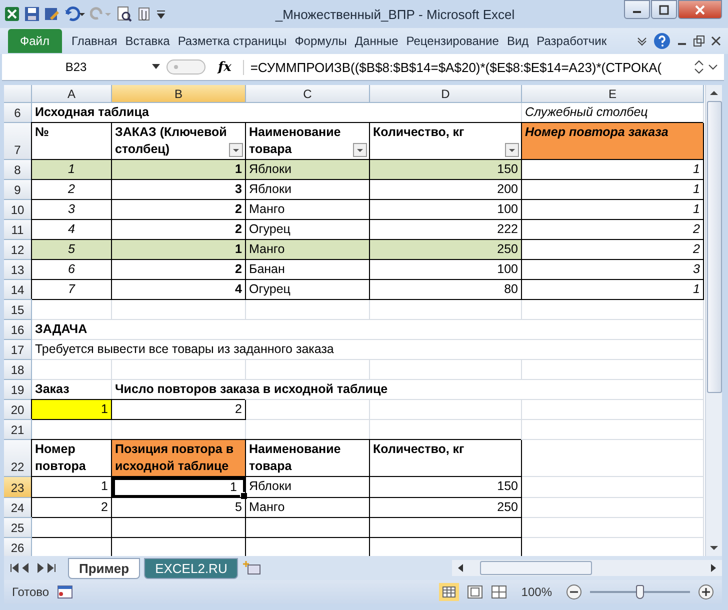  Describe the element at coordinates (12, 14) in the screenshot. I see `excel-logo-icon` at that location.